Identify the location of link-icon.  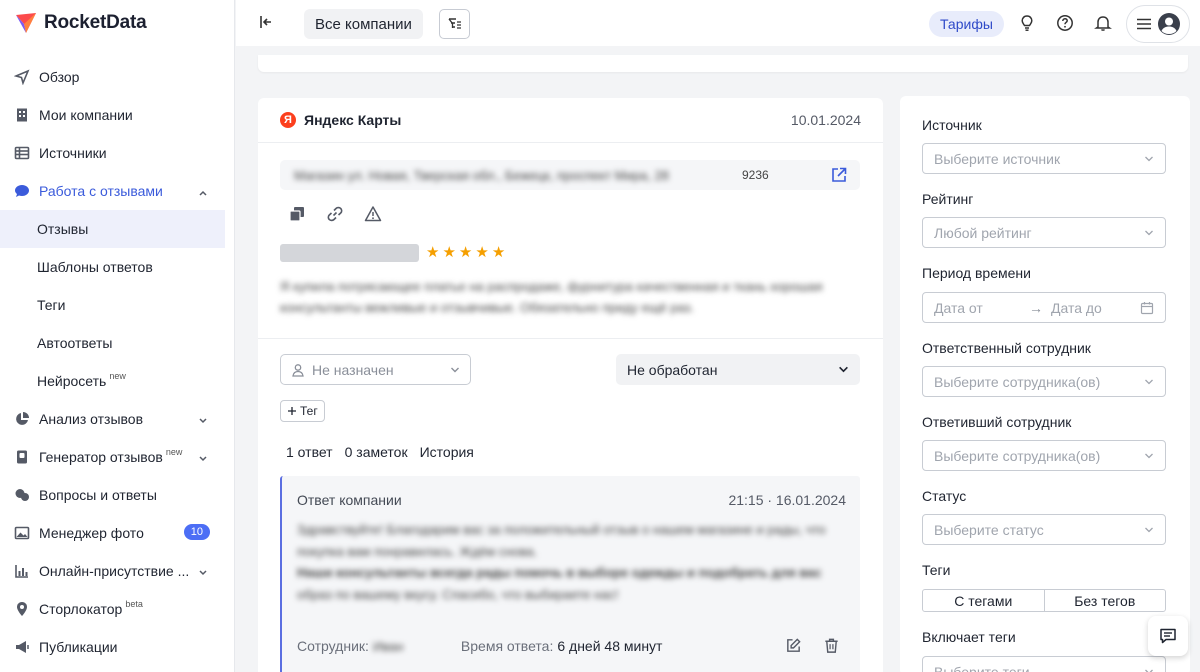
(335, 214).